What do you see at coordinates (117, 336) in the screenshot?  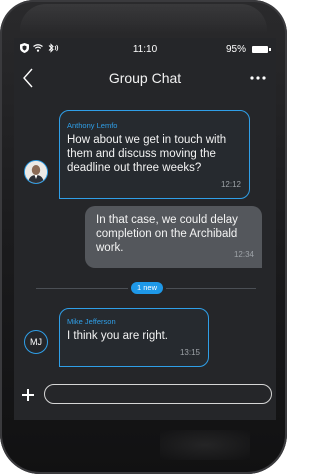 I see `message-text: I think you are right.` at bounding box center [117, 336].